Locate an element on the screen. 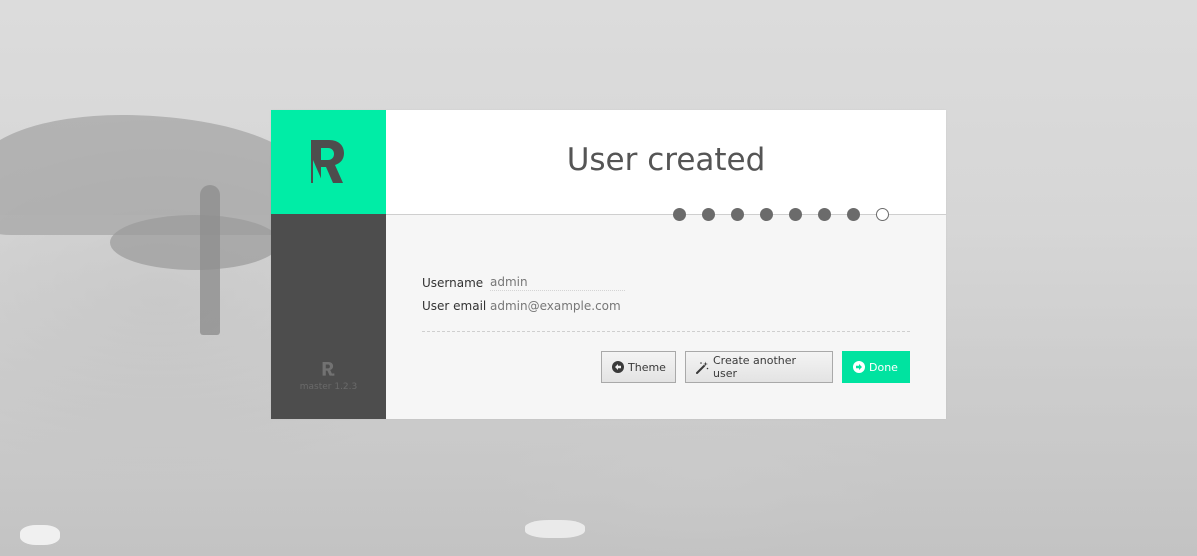  done-button-label: Done is located at coordinates (883, 367).